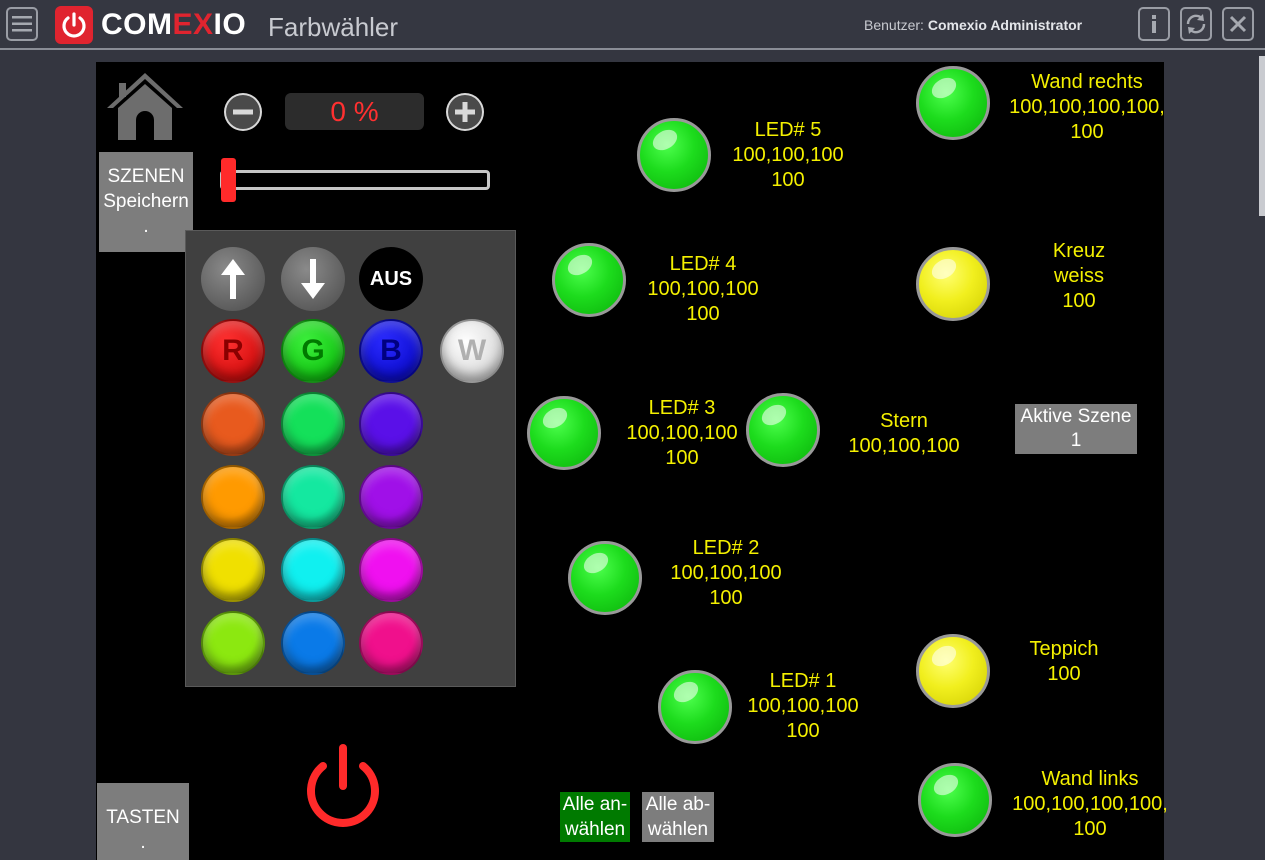  I want to click on lamp-name: LED# 3, so click(682, 408).